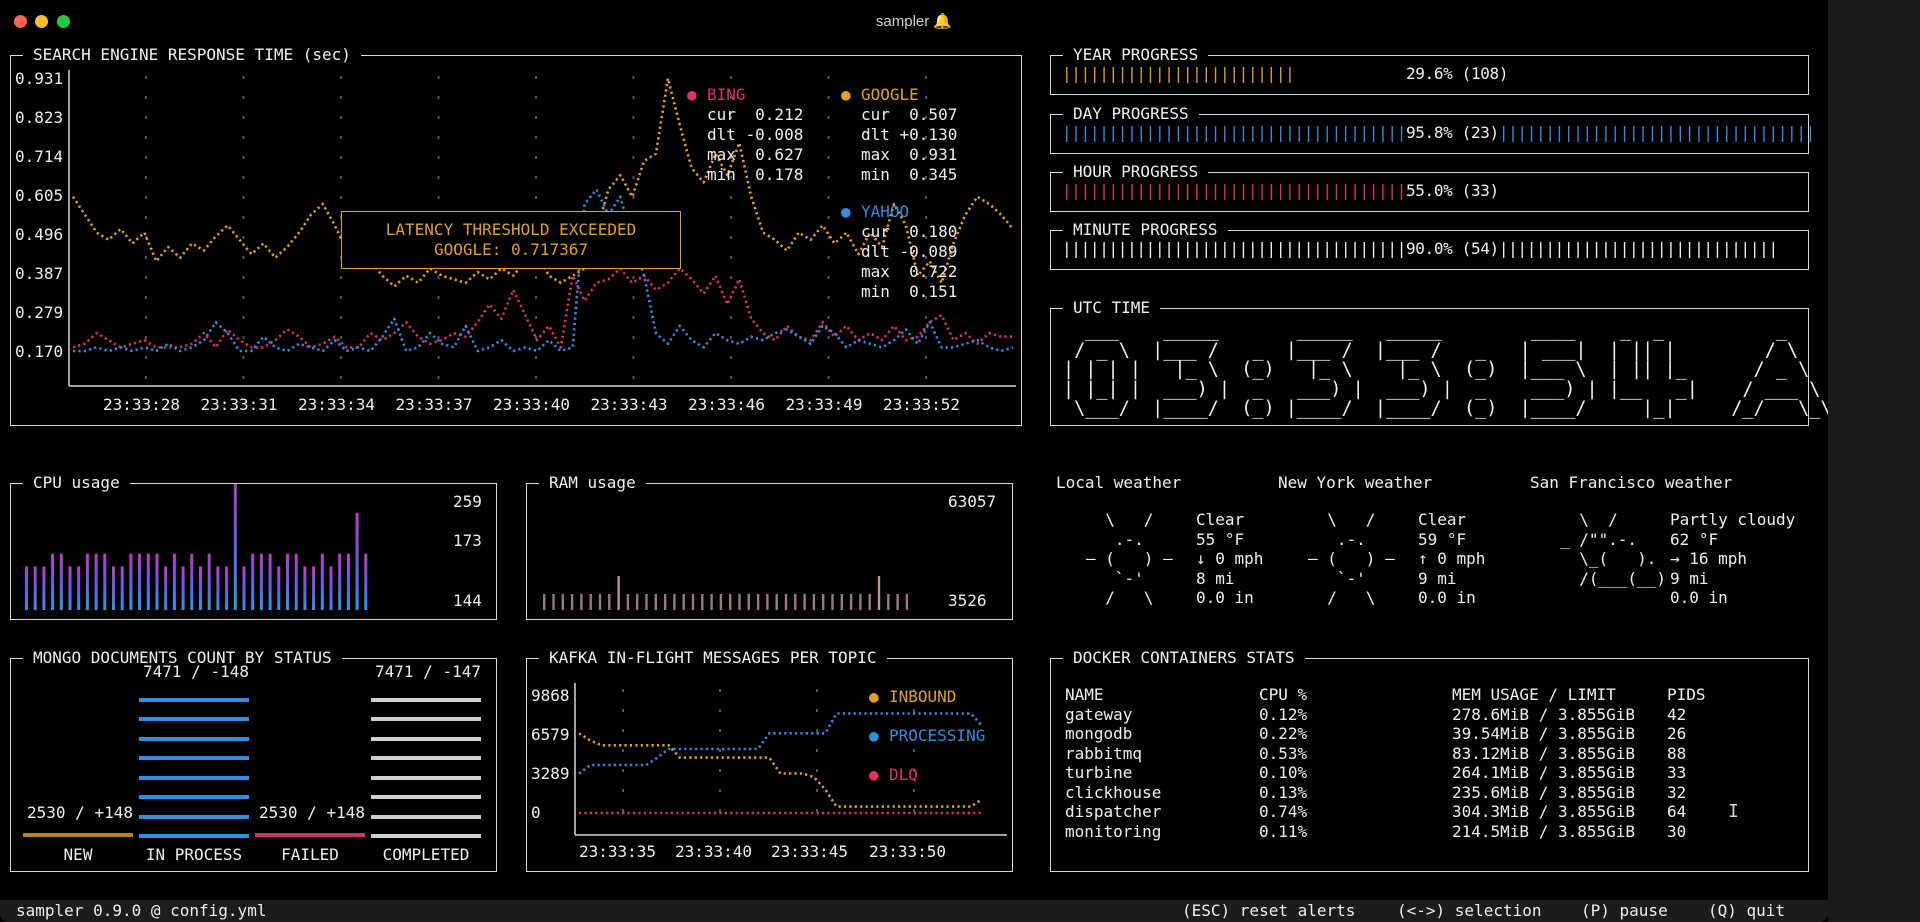 This screenshot has width=1920, height=922. I want to click on mongo-bar-label: FAILED, so click(310, 854).